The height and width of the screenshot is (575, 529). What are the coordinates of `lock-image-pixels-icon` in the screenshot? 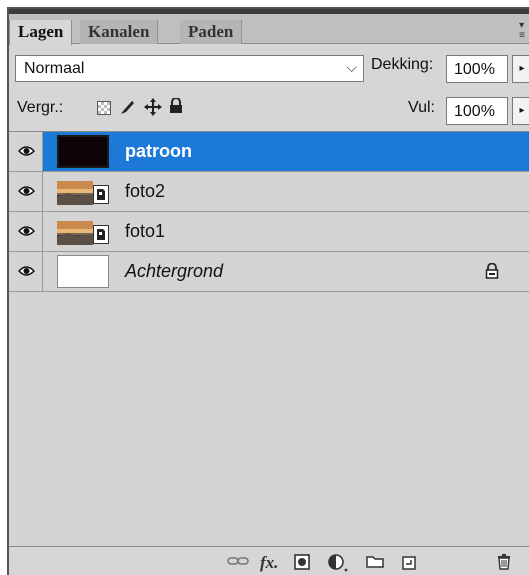 It's located at (128, 110).